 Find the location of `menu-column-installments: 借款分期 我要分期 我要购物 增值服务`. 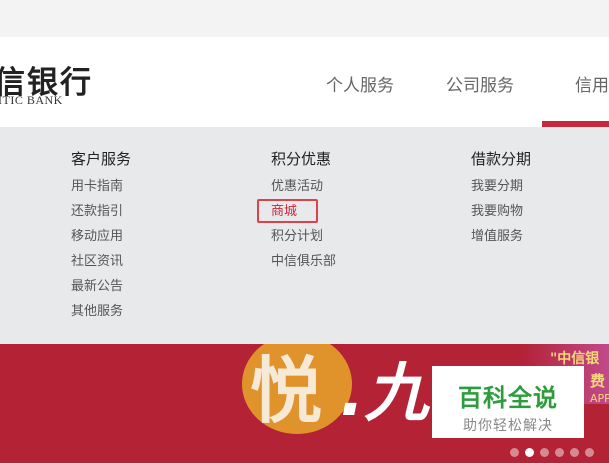

menu-column-installments: 借款分期 我要分期 我要购物 增值服务 is located at coordinates (501, 201).